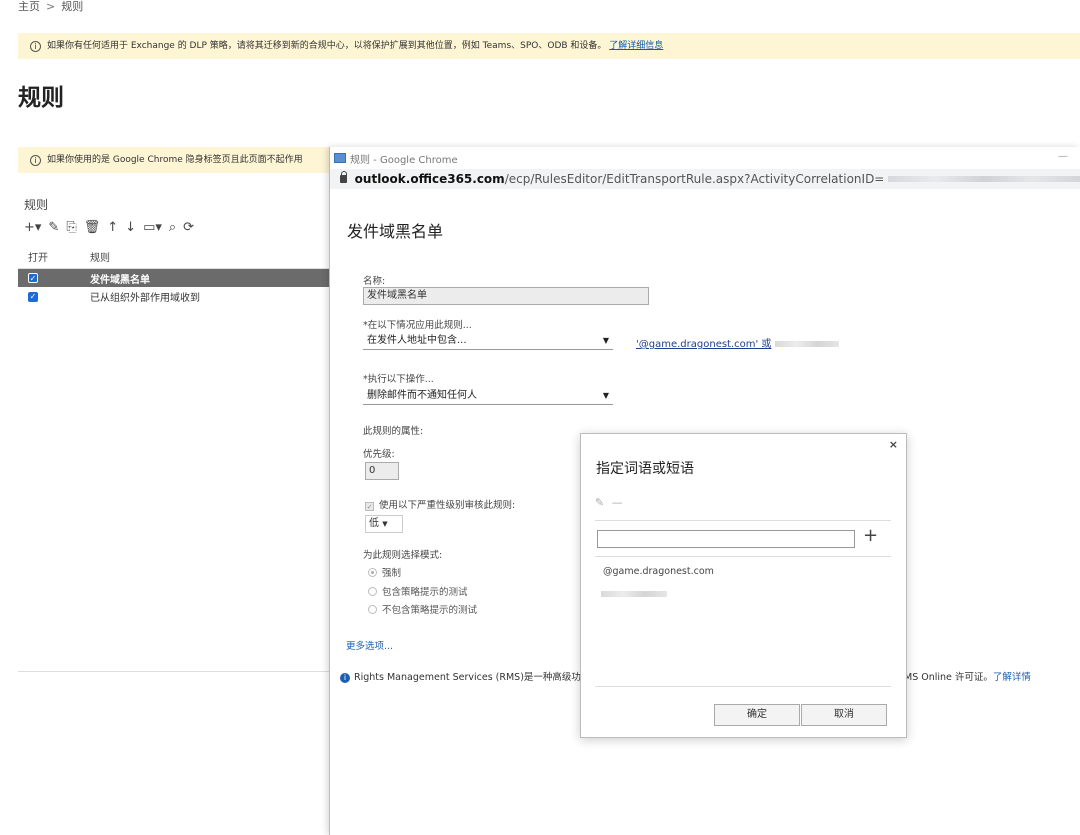 The image size is (1080, 835). What do you see at coordinates (130, 228) in the screenshot?
I see `move-down-icon: ↓` at bounding box center [130, 228].